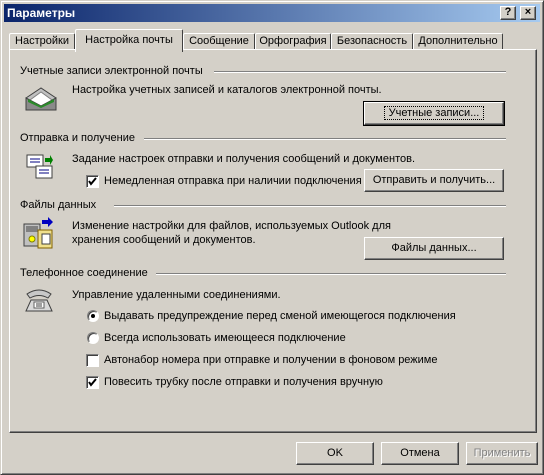 This screenshot has height=475, width=544. I want to click on send-immediately-checkbox, so click(92, 181).